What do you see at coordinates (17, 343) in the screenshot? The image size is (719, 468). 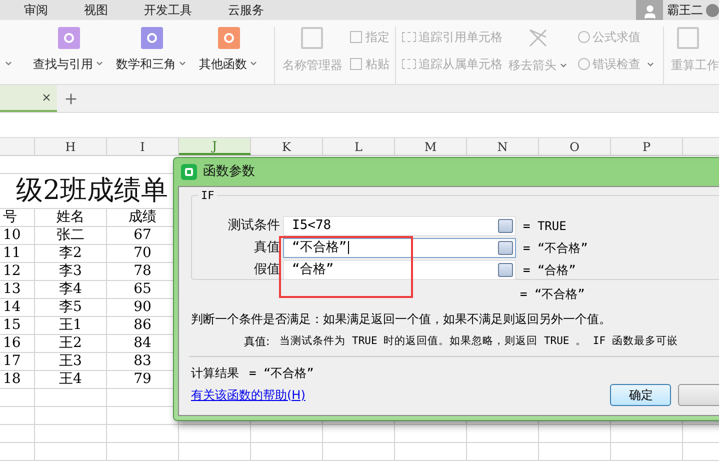 I see `table-cell: 16` at bounding box center [17, 343].